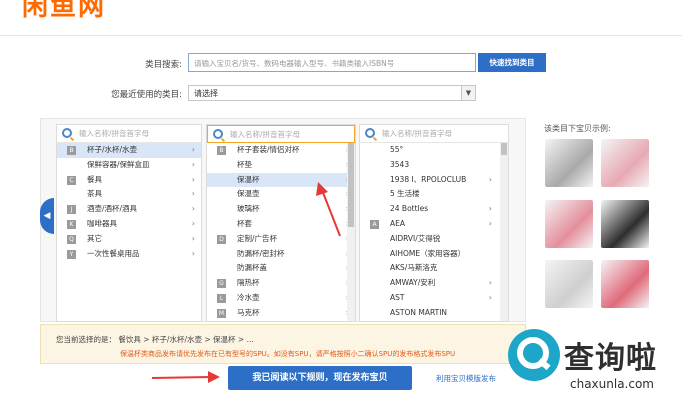 Image resolution: width=682 pixels, height=405 pixels. I want to click on col3-item: AMWAY/安利 ›, so click(434, 283).